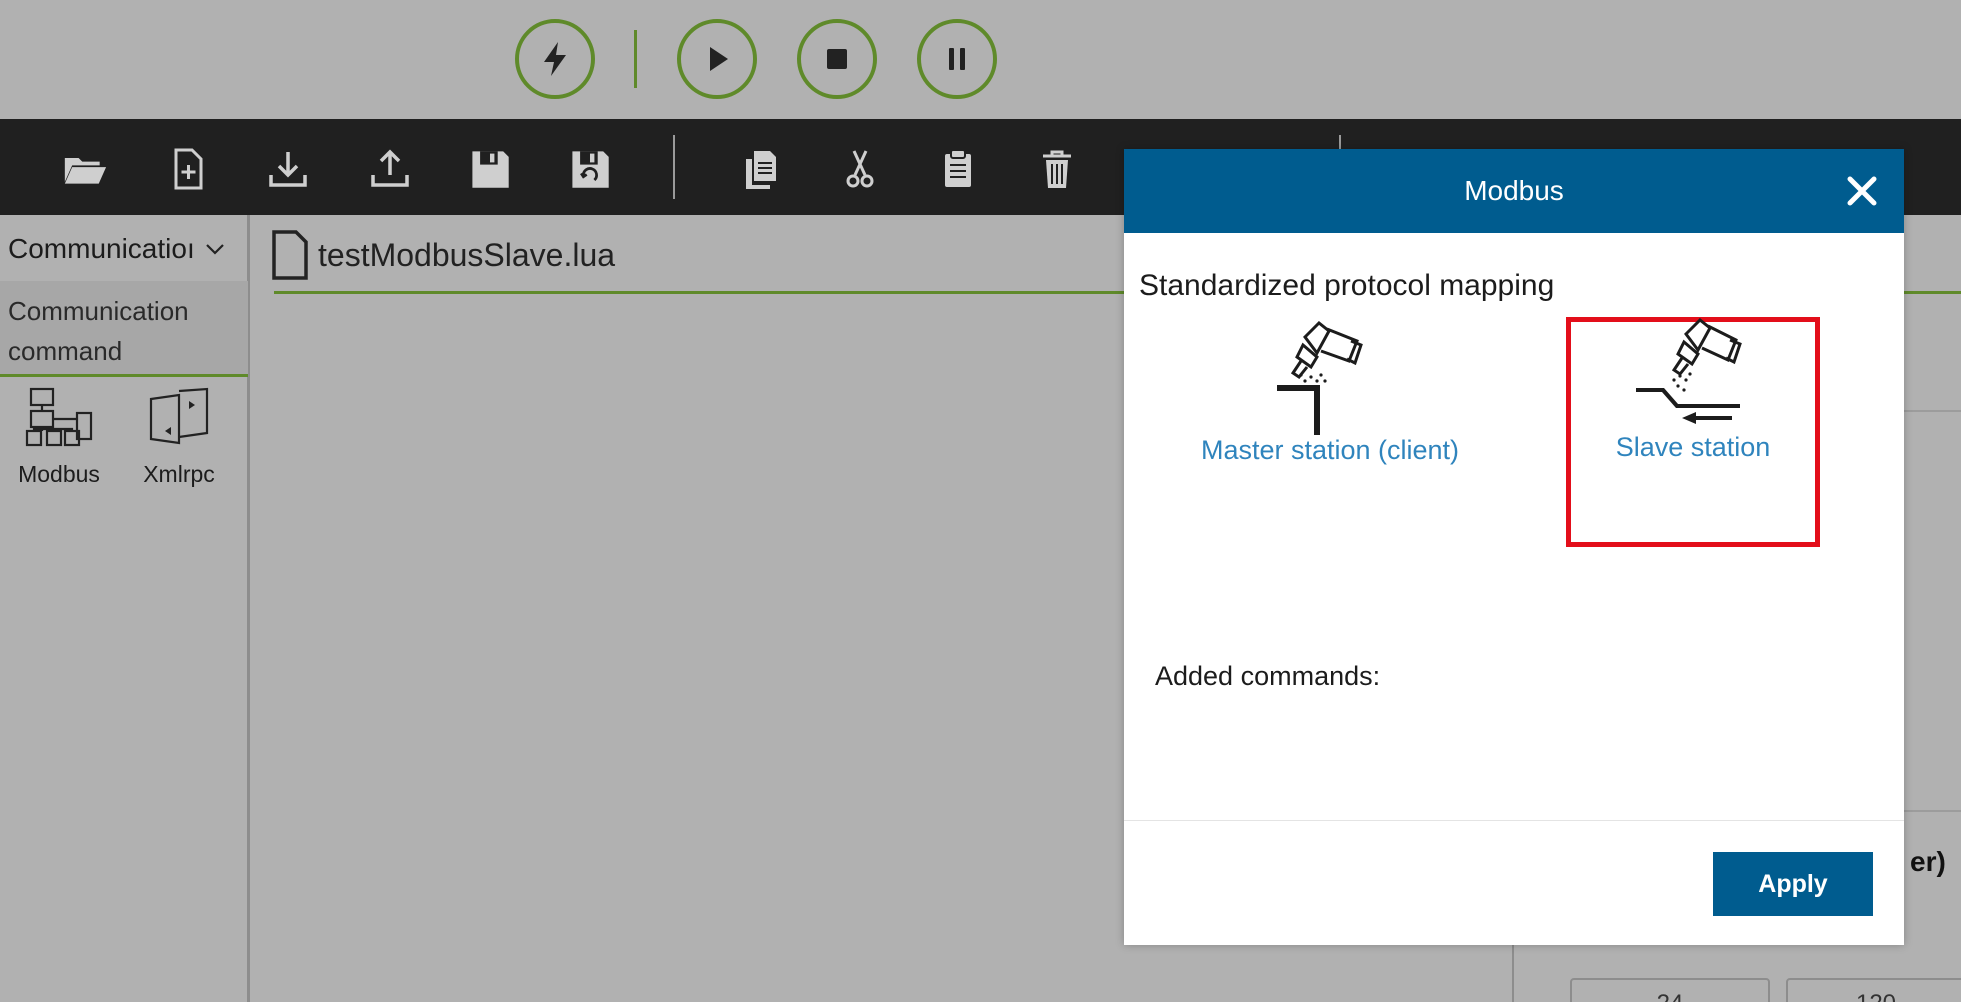 The height and width of the screenshot is (1002, 1961). I want to click on file-name: testModbusSlave.lua, so click(467, 254).